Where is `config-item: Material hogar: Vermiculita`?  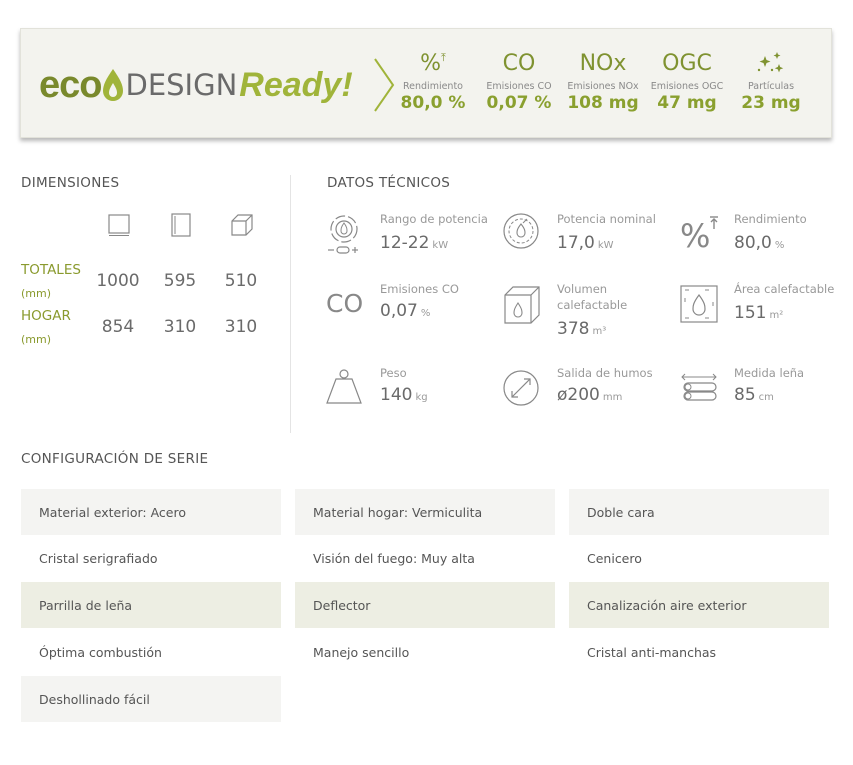 config-item: Material hogar: Vermiculita is located at coordinates (425, 512).